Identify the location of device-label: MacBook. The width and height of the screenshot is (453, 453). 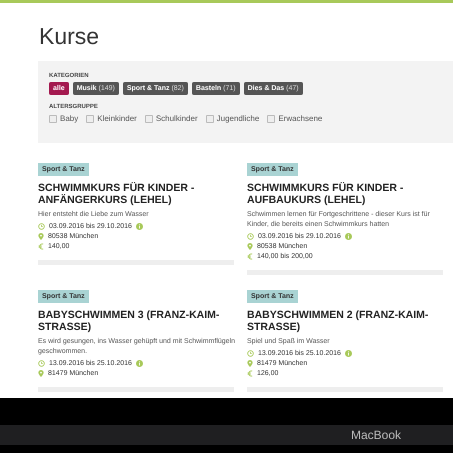
(375, 435).